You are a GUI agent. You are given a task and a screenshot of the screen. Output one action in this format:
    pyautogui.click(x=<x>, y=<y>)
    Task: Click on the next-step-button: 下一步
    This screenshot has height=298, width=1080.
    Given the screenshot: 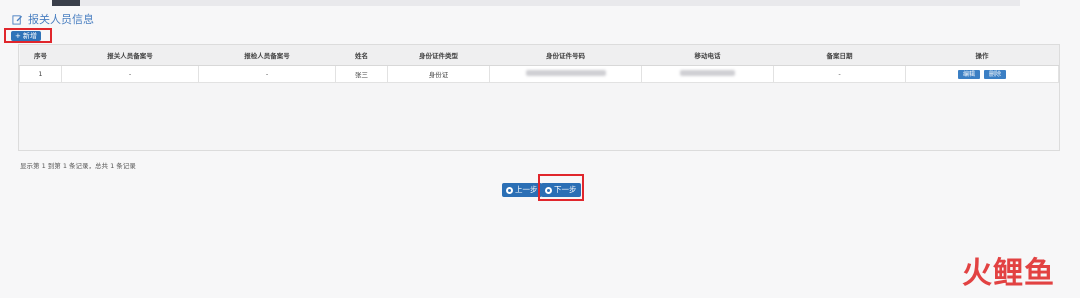 What is the action you would take?
    pyautogui.click(x=561, y=190)
    